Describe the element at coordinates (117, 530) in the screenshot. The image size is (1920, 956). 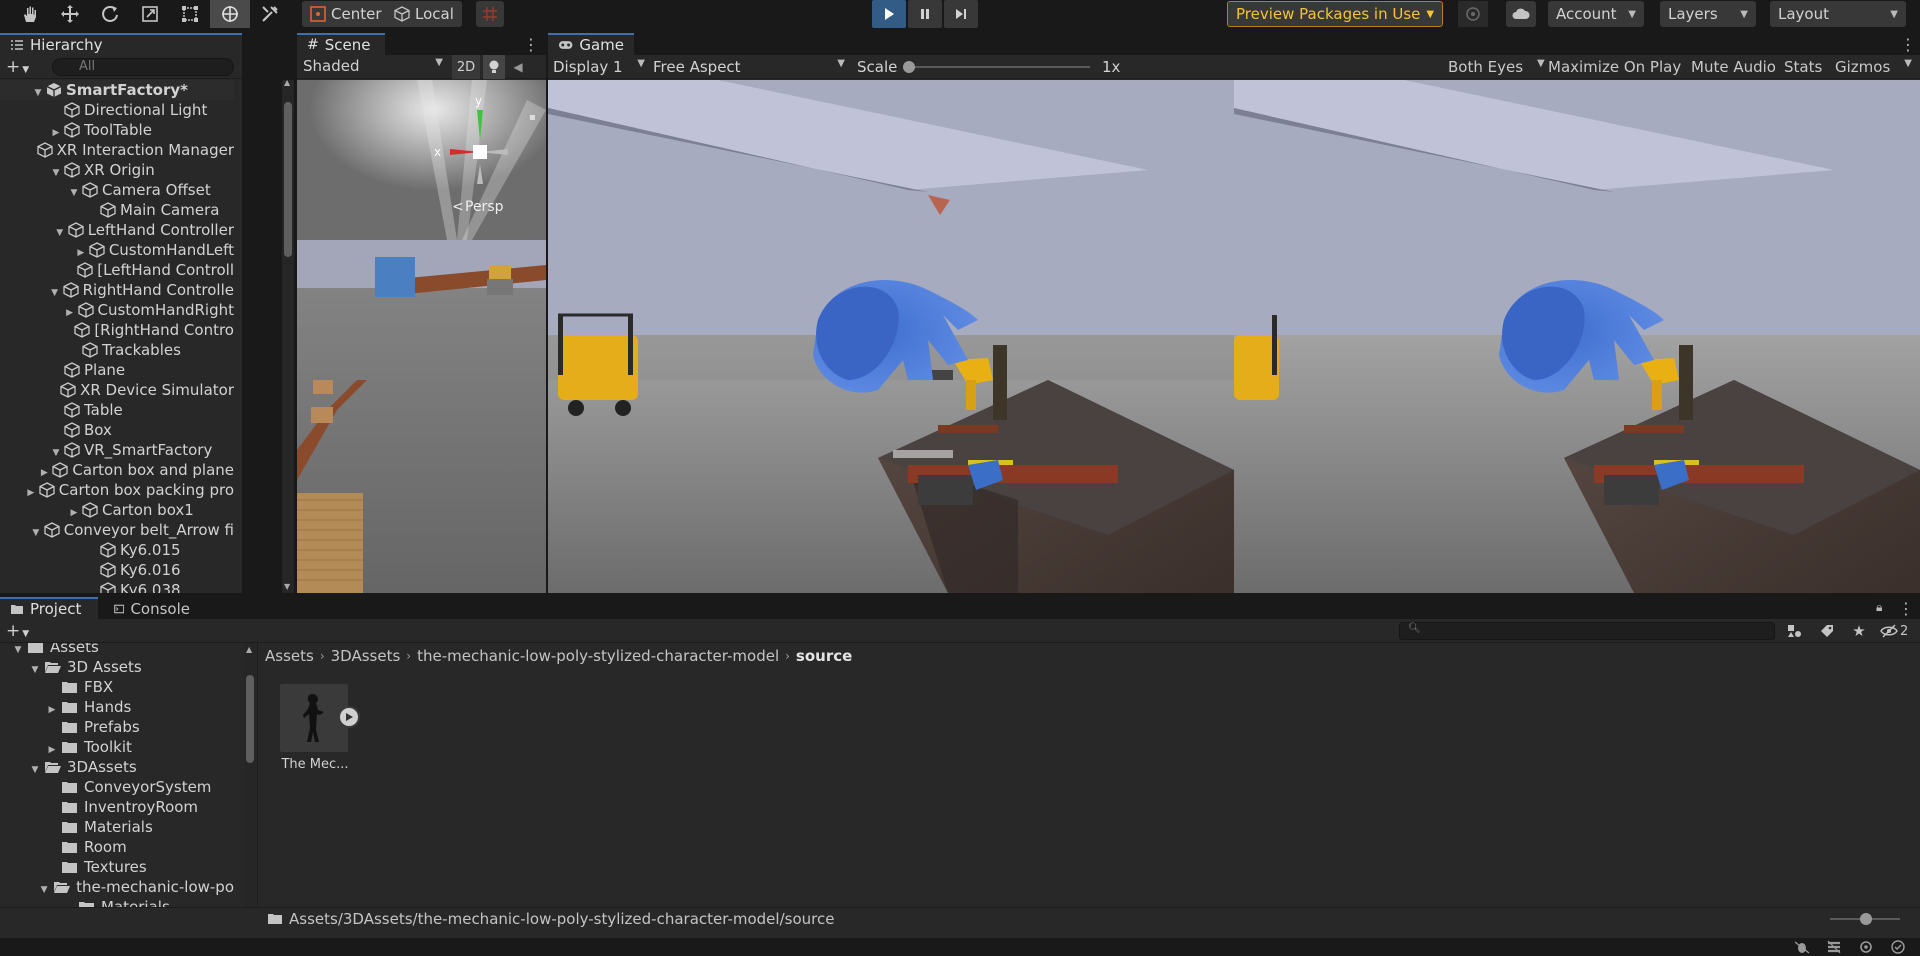
I see `hierarchy-item: ▼ Conveyor belt_Arrow fi` at that location.